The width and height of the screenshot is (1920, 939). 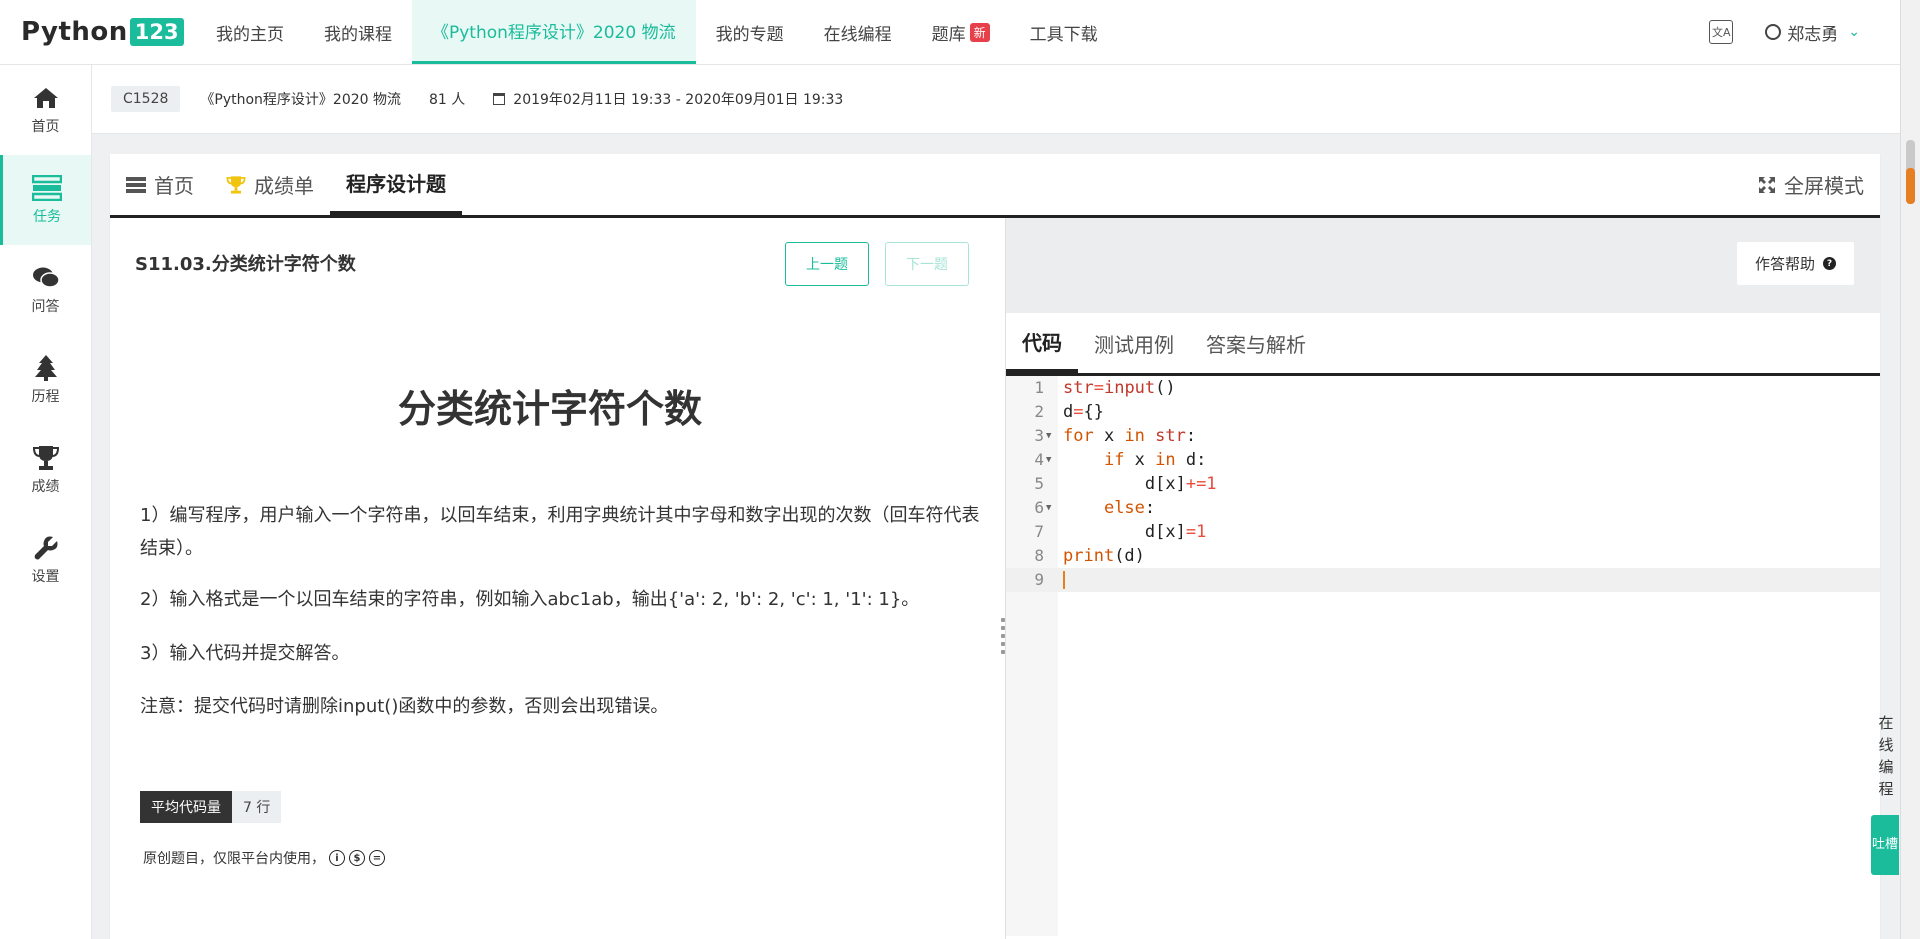 What do you see at coordinates (47, 217) in the screenshot?
I see `sidebar-item-label: 任务` at bounding box center [47, 217].